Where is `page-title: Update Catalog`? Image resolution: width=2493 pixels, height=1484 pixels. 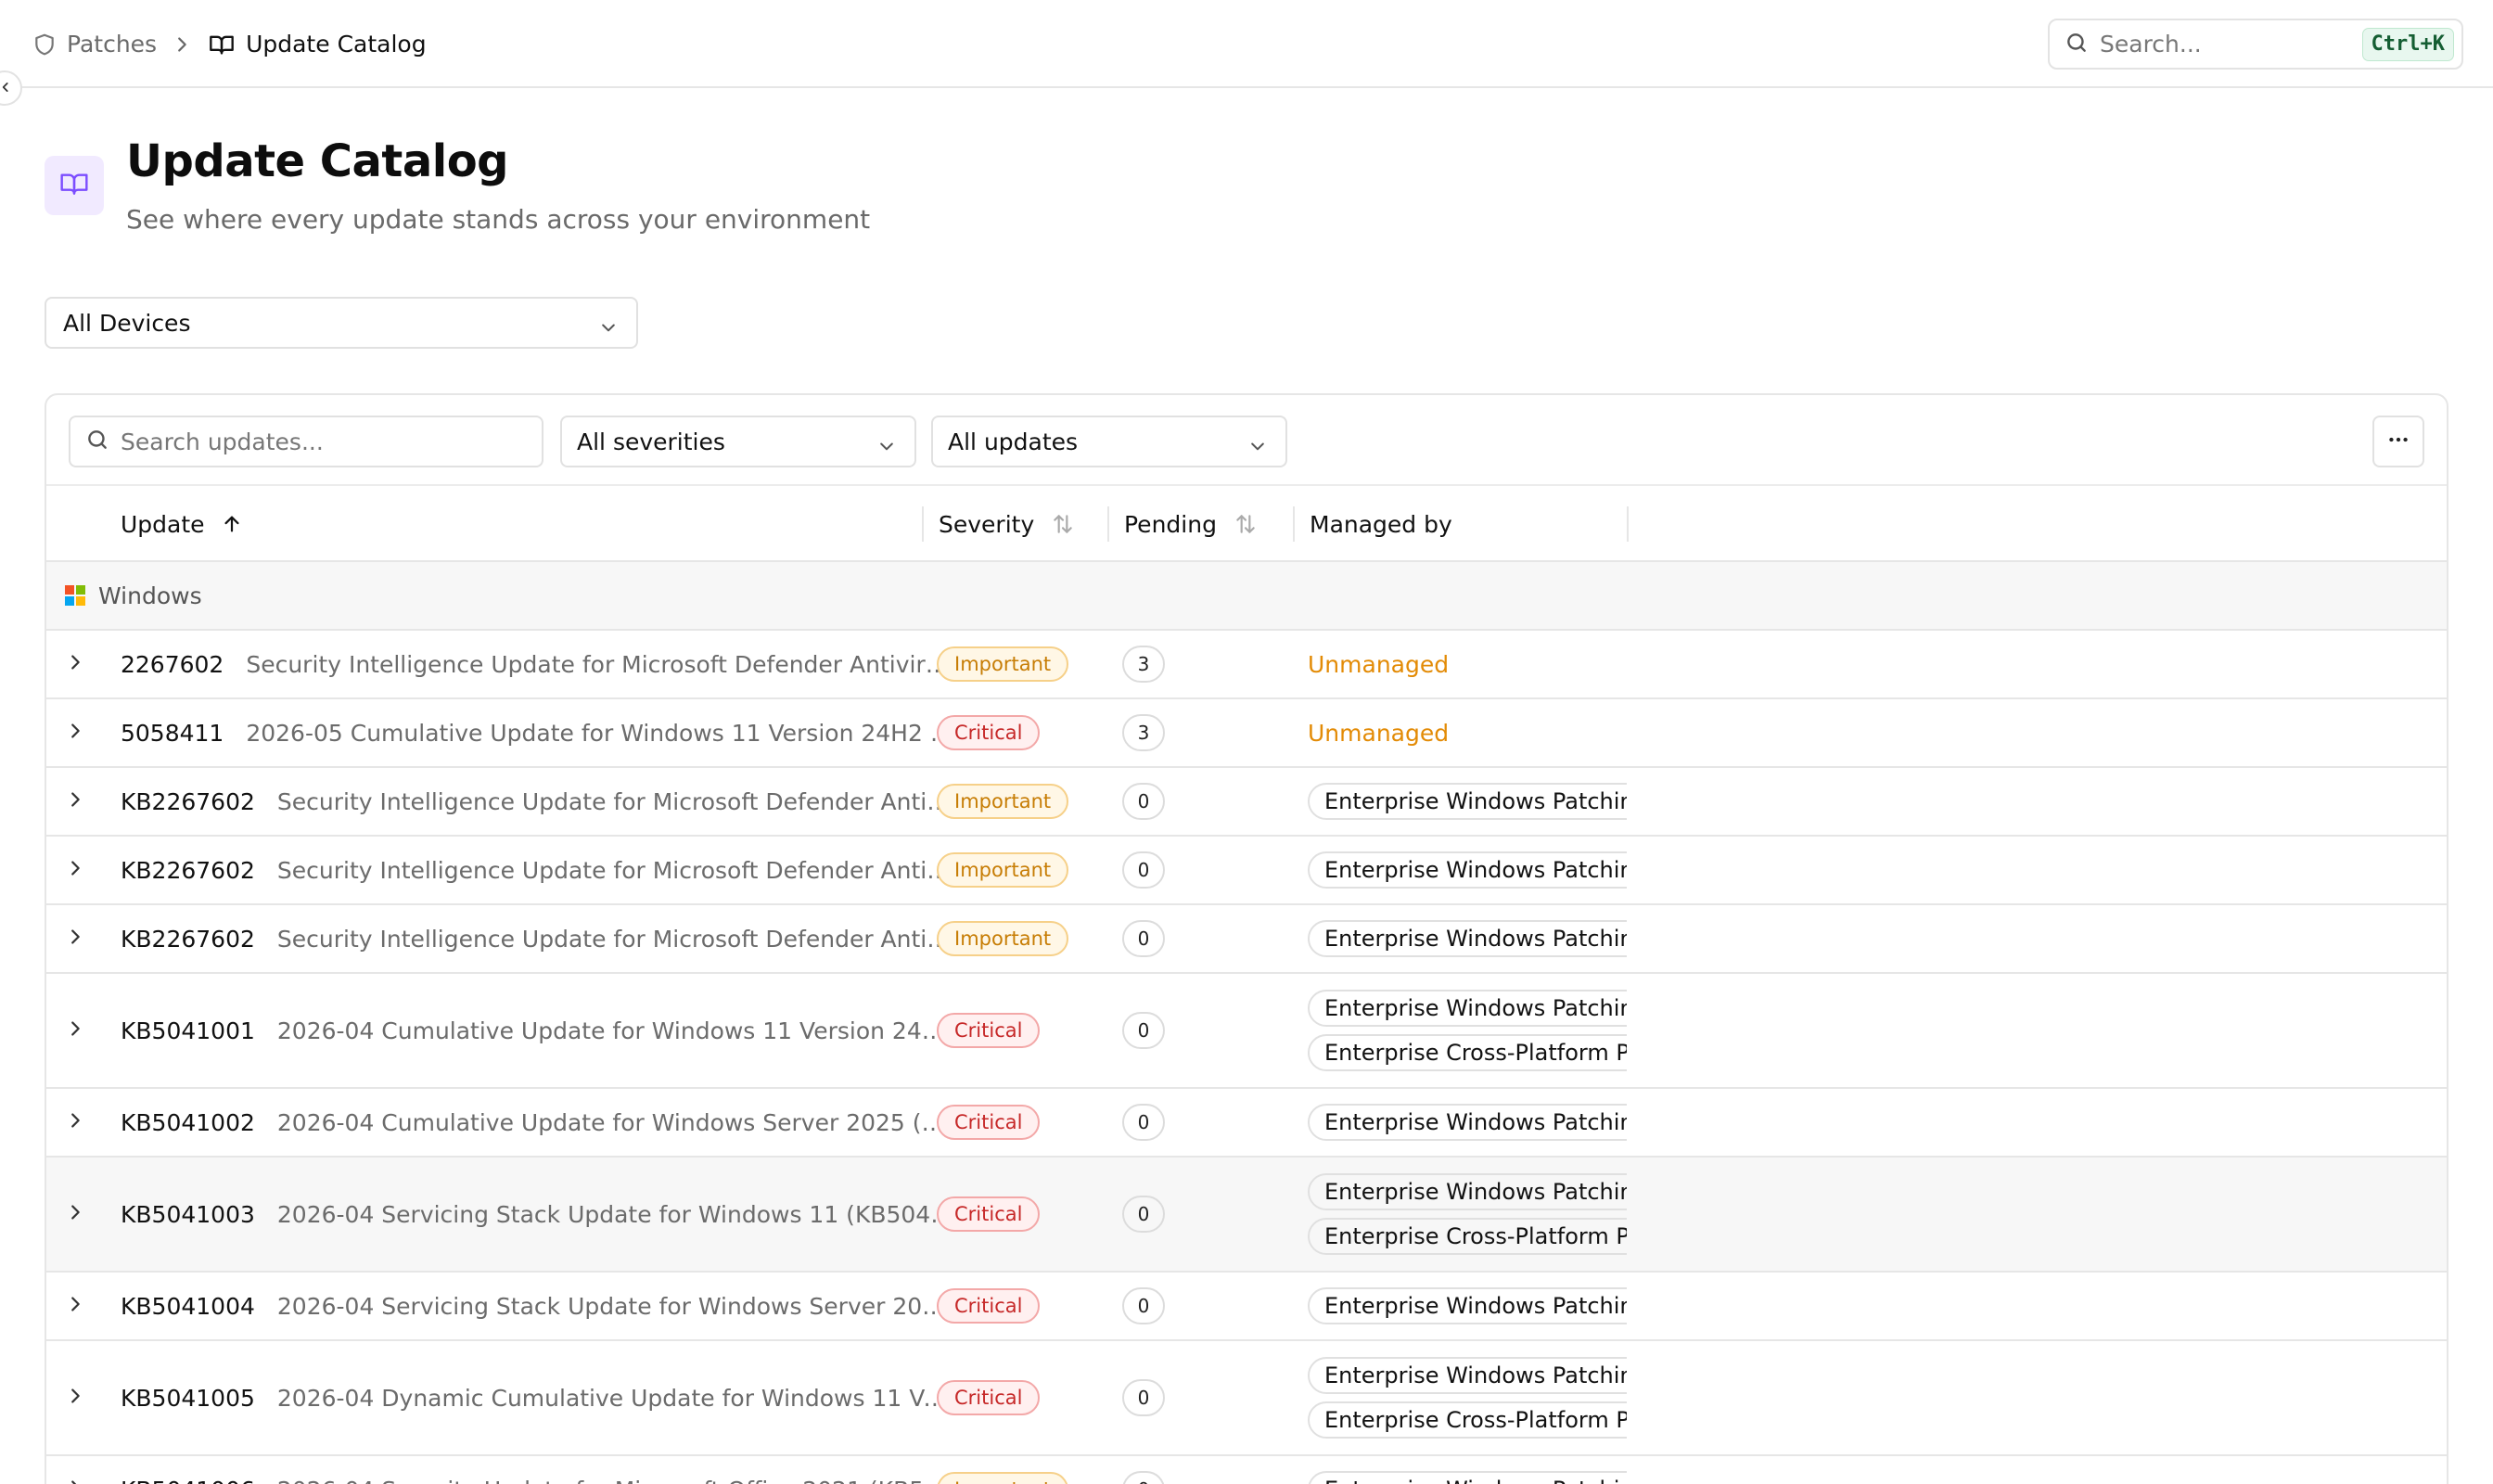
page-title: Update Catalog is located at coordinates (317, 161).